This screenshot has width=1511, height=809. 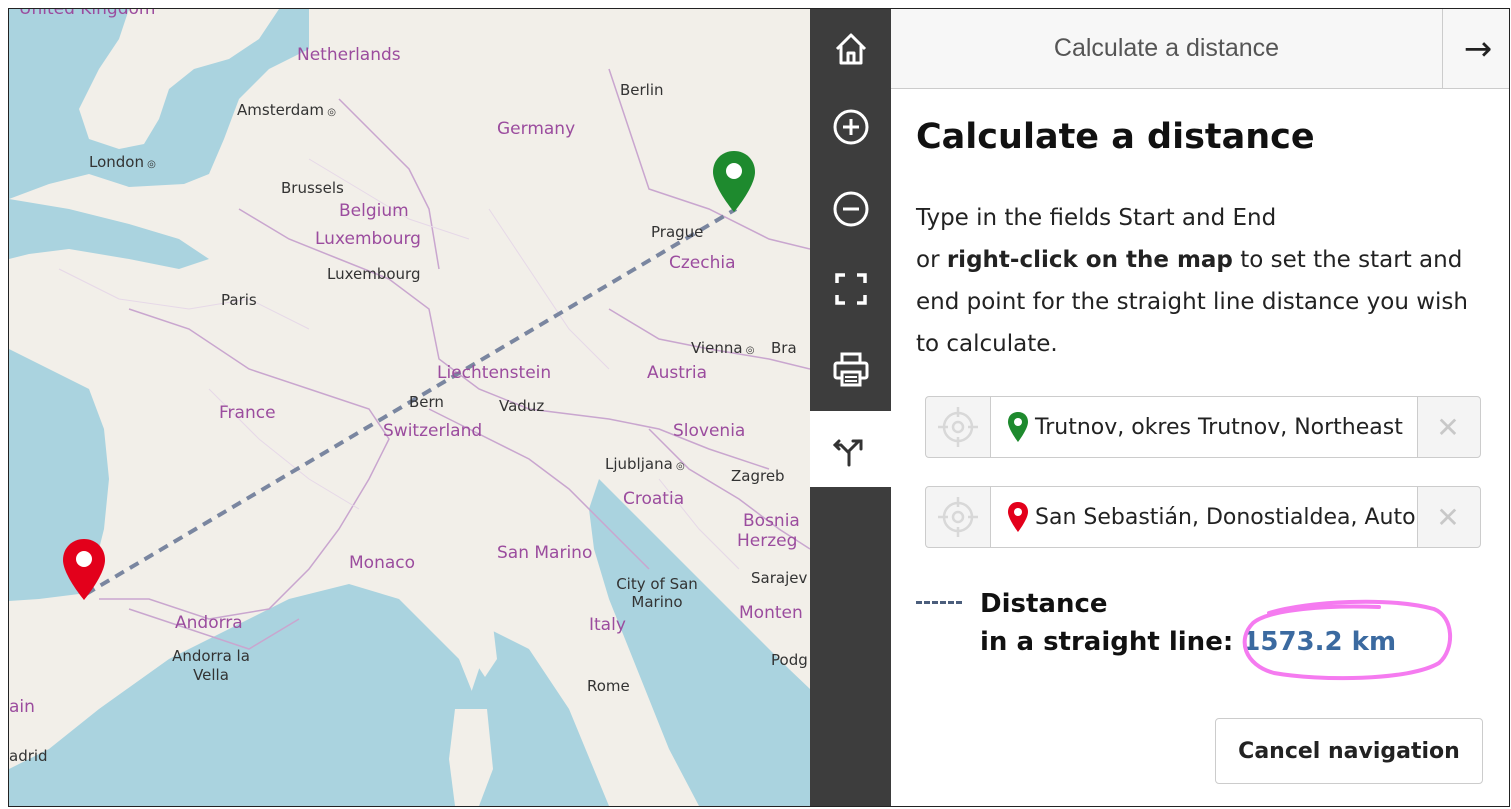 I want to click on fullscreen-icon, so click(x=850, y=289).